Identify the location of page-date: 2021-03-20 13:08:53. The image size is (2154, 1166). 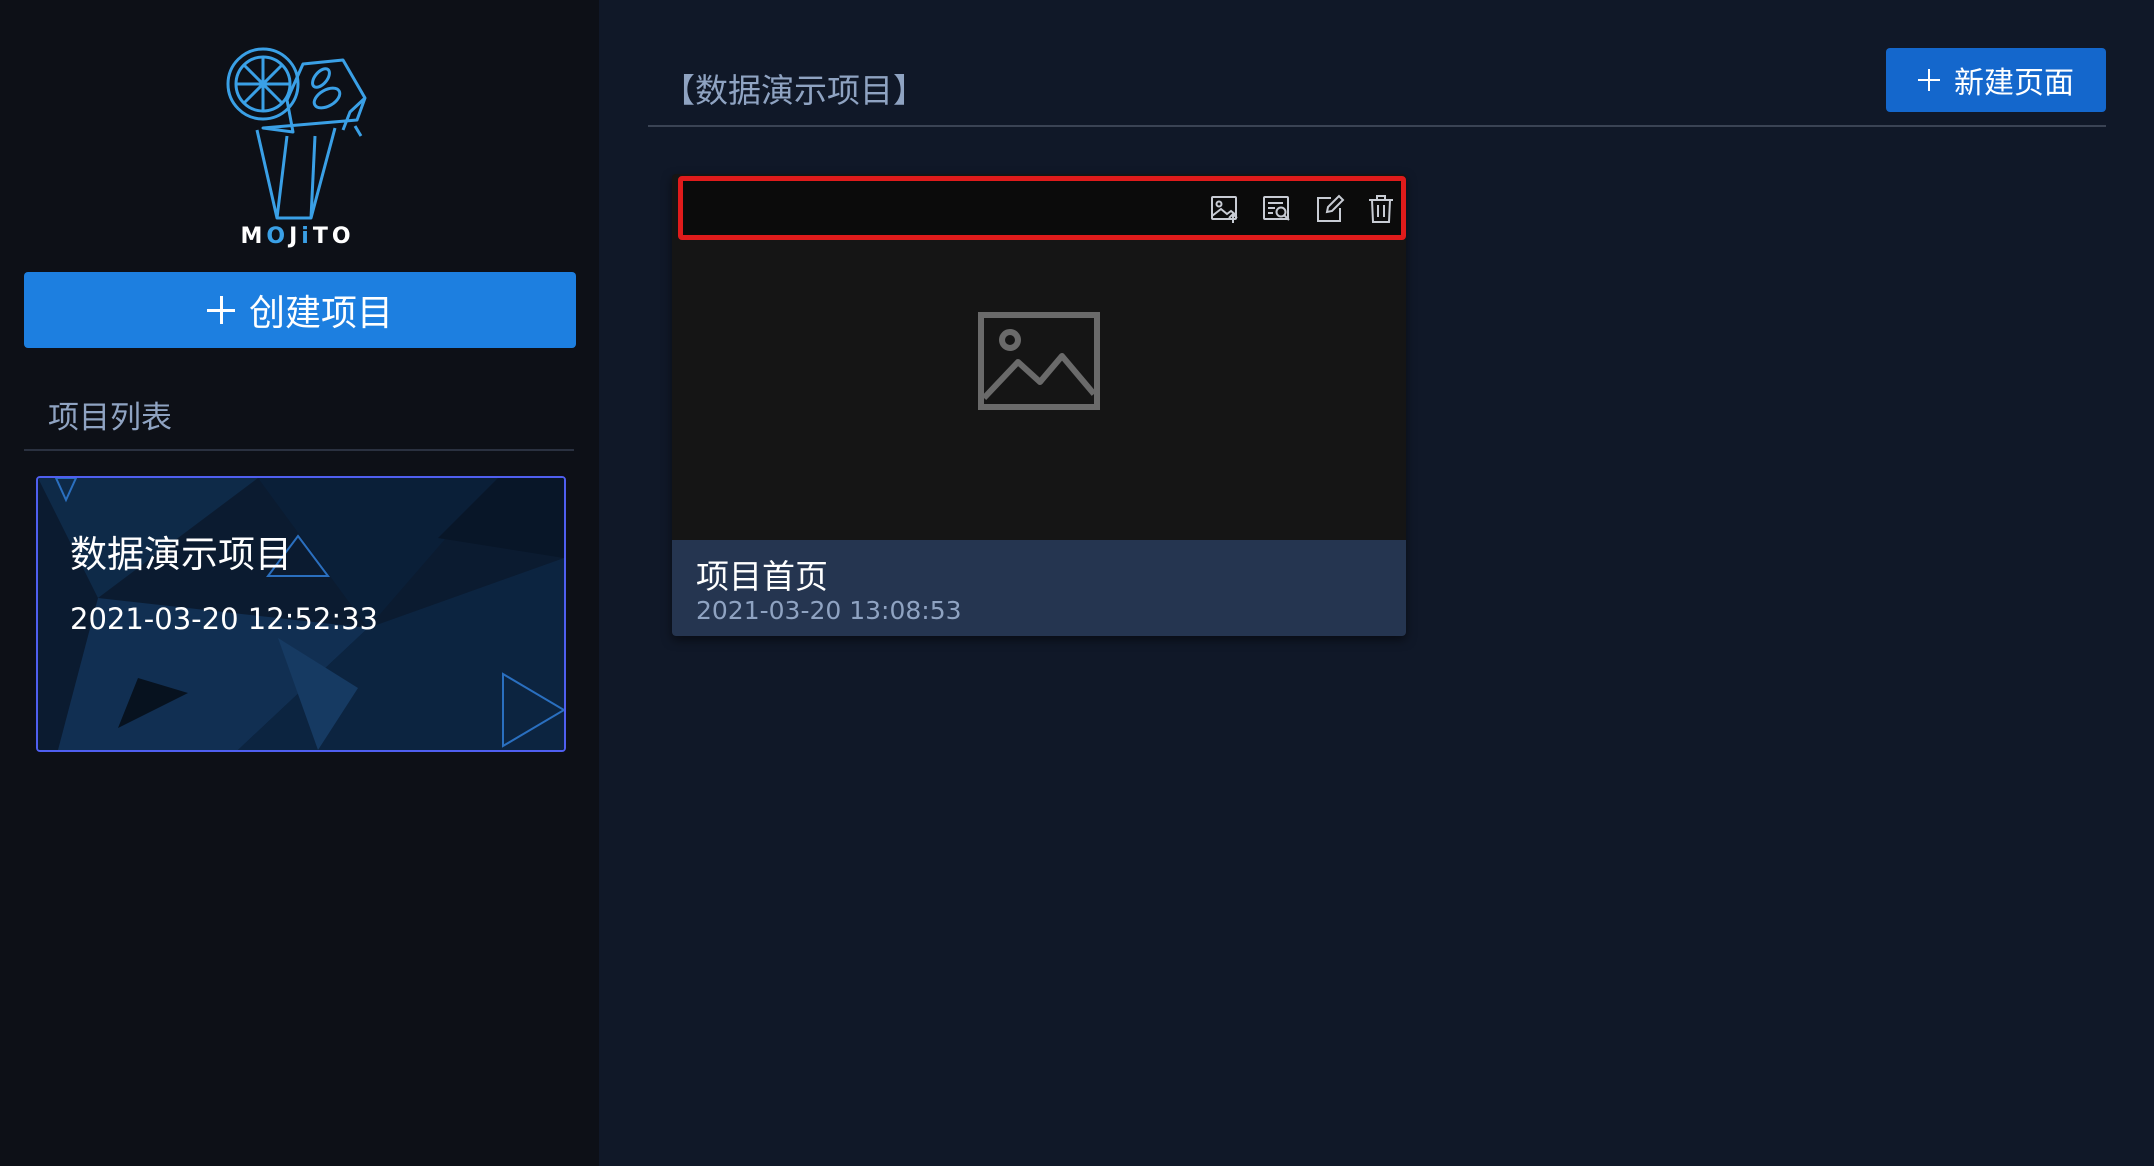
(829, 610).